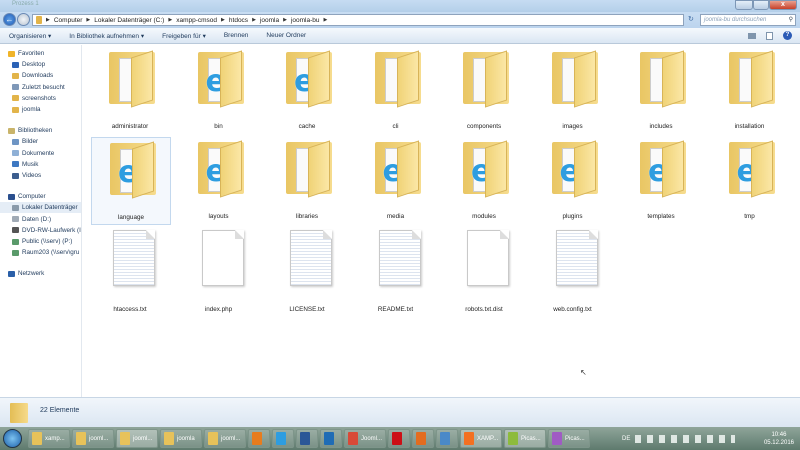 Image resolution: width=800 pixels, height=450 pixels. I want to click on sidebar-item: Lokaler Datenträger, so click(40, 208).